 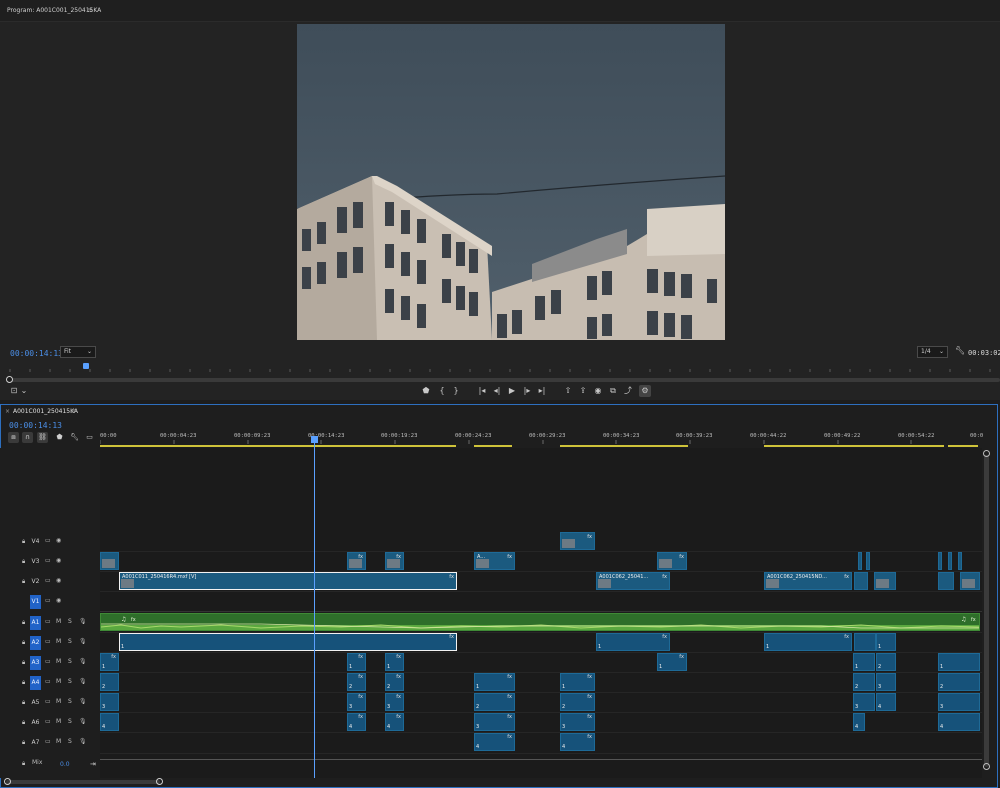 I want to click on mark-in-icon: {, so click(x=442, y=391).